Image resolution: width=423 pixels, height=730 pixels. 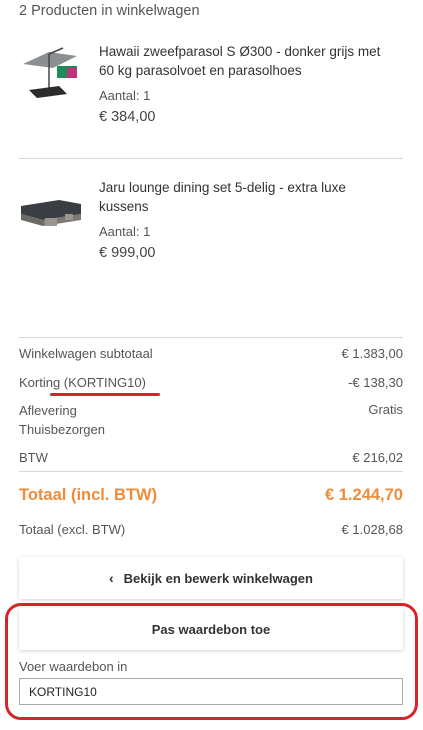 I want to click on summary-tax: BTW € 216,02, so click(x=211, y=459).